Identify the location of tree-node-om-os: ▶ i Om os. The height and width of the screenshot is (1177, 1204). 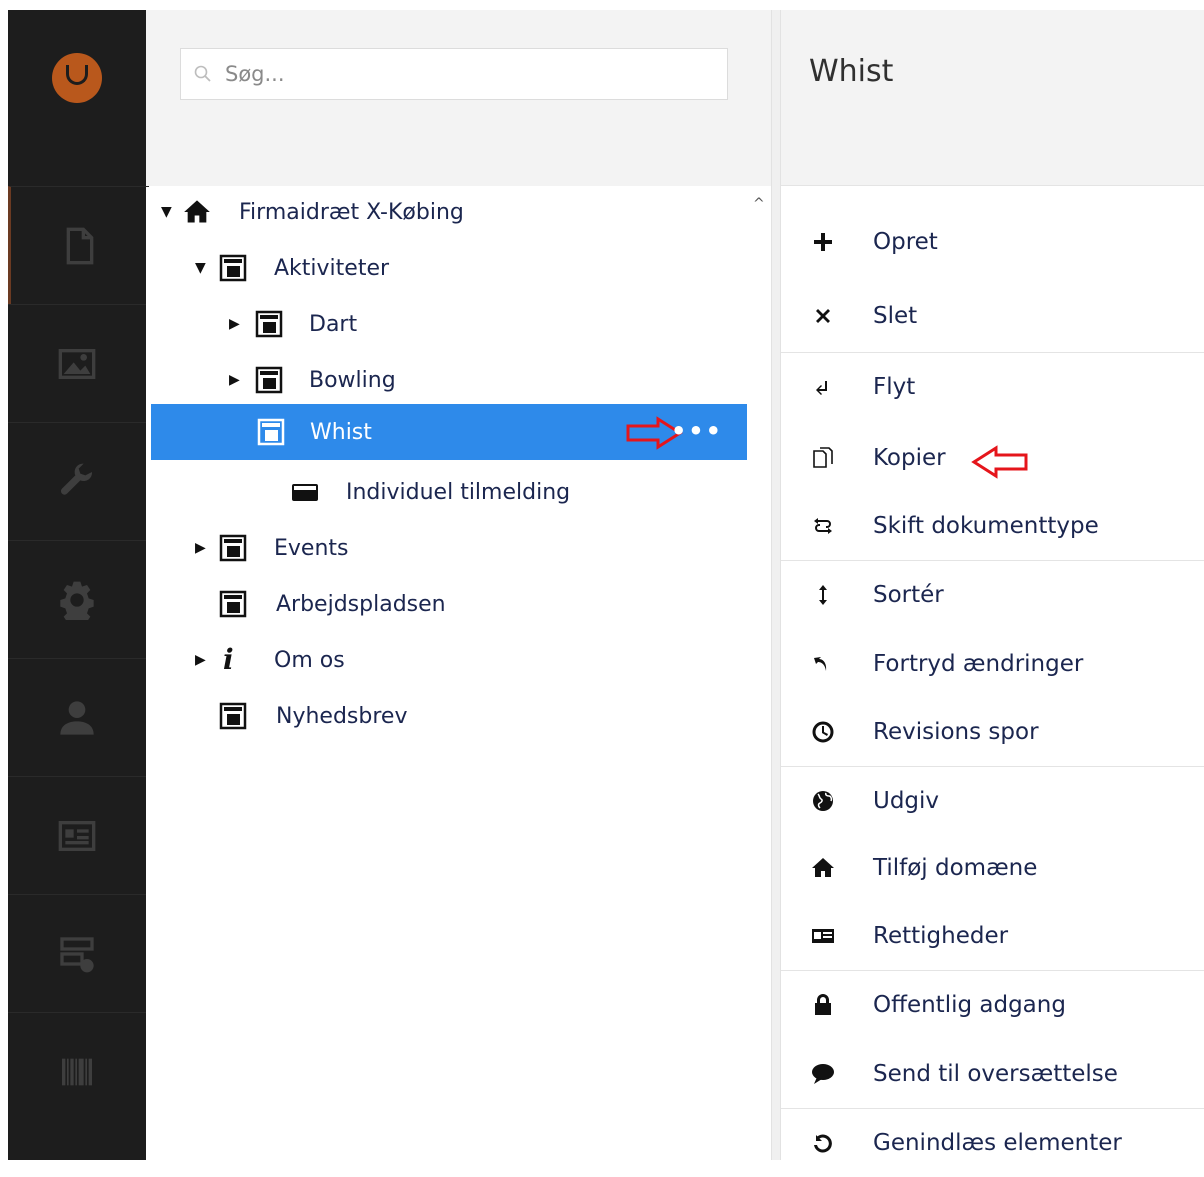
(449, 660).